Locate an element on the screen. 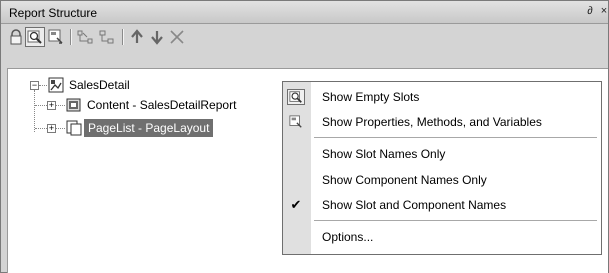 The width and height of the screenshot is (609, 273). checkmark-icon: ✔ is located at coordinates (296, 204).